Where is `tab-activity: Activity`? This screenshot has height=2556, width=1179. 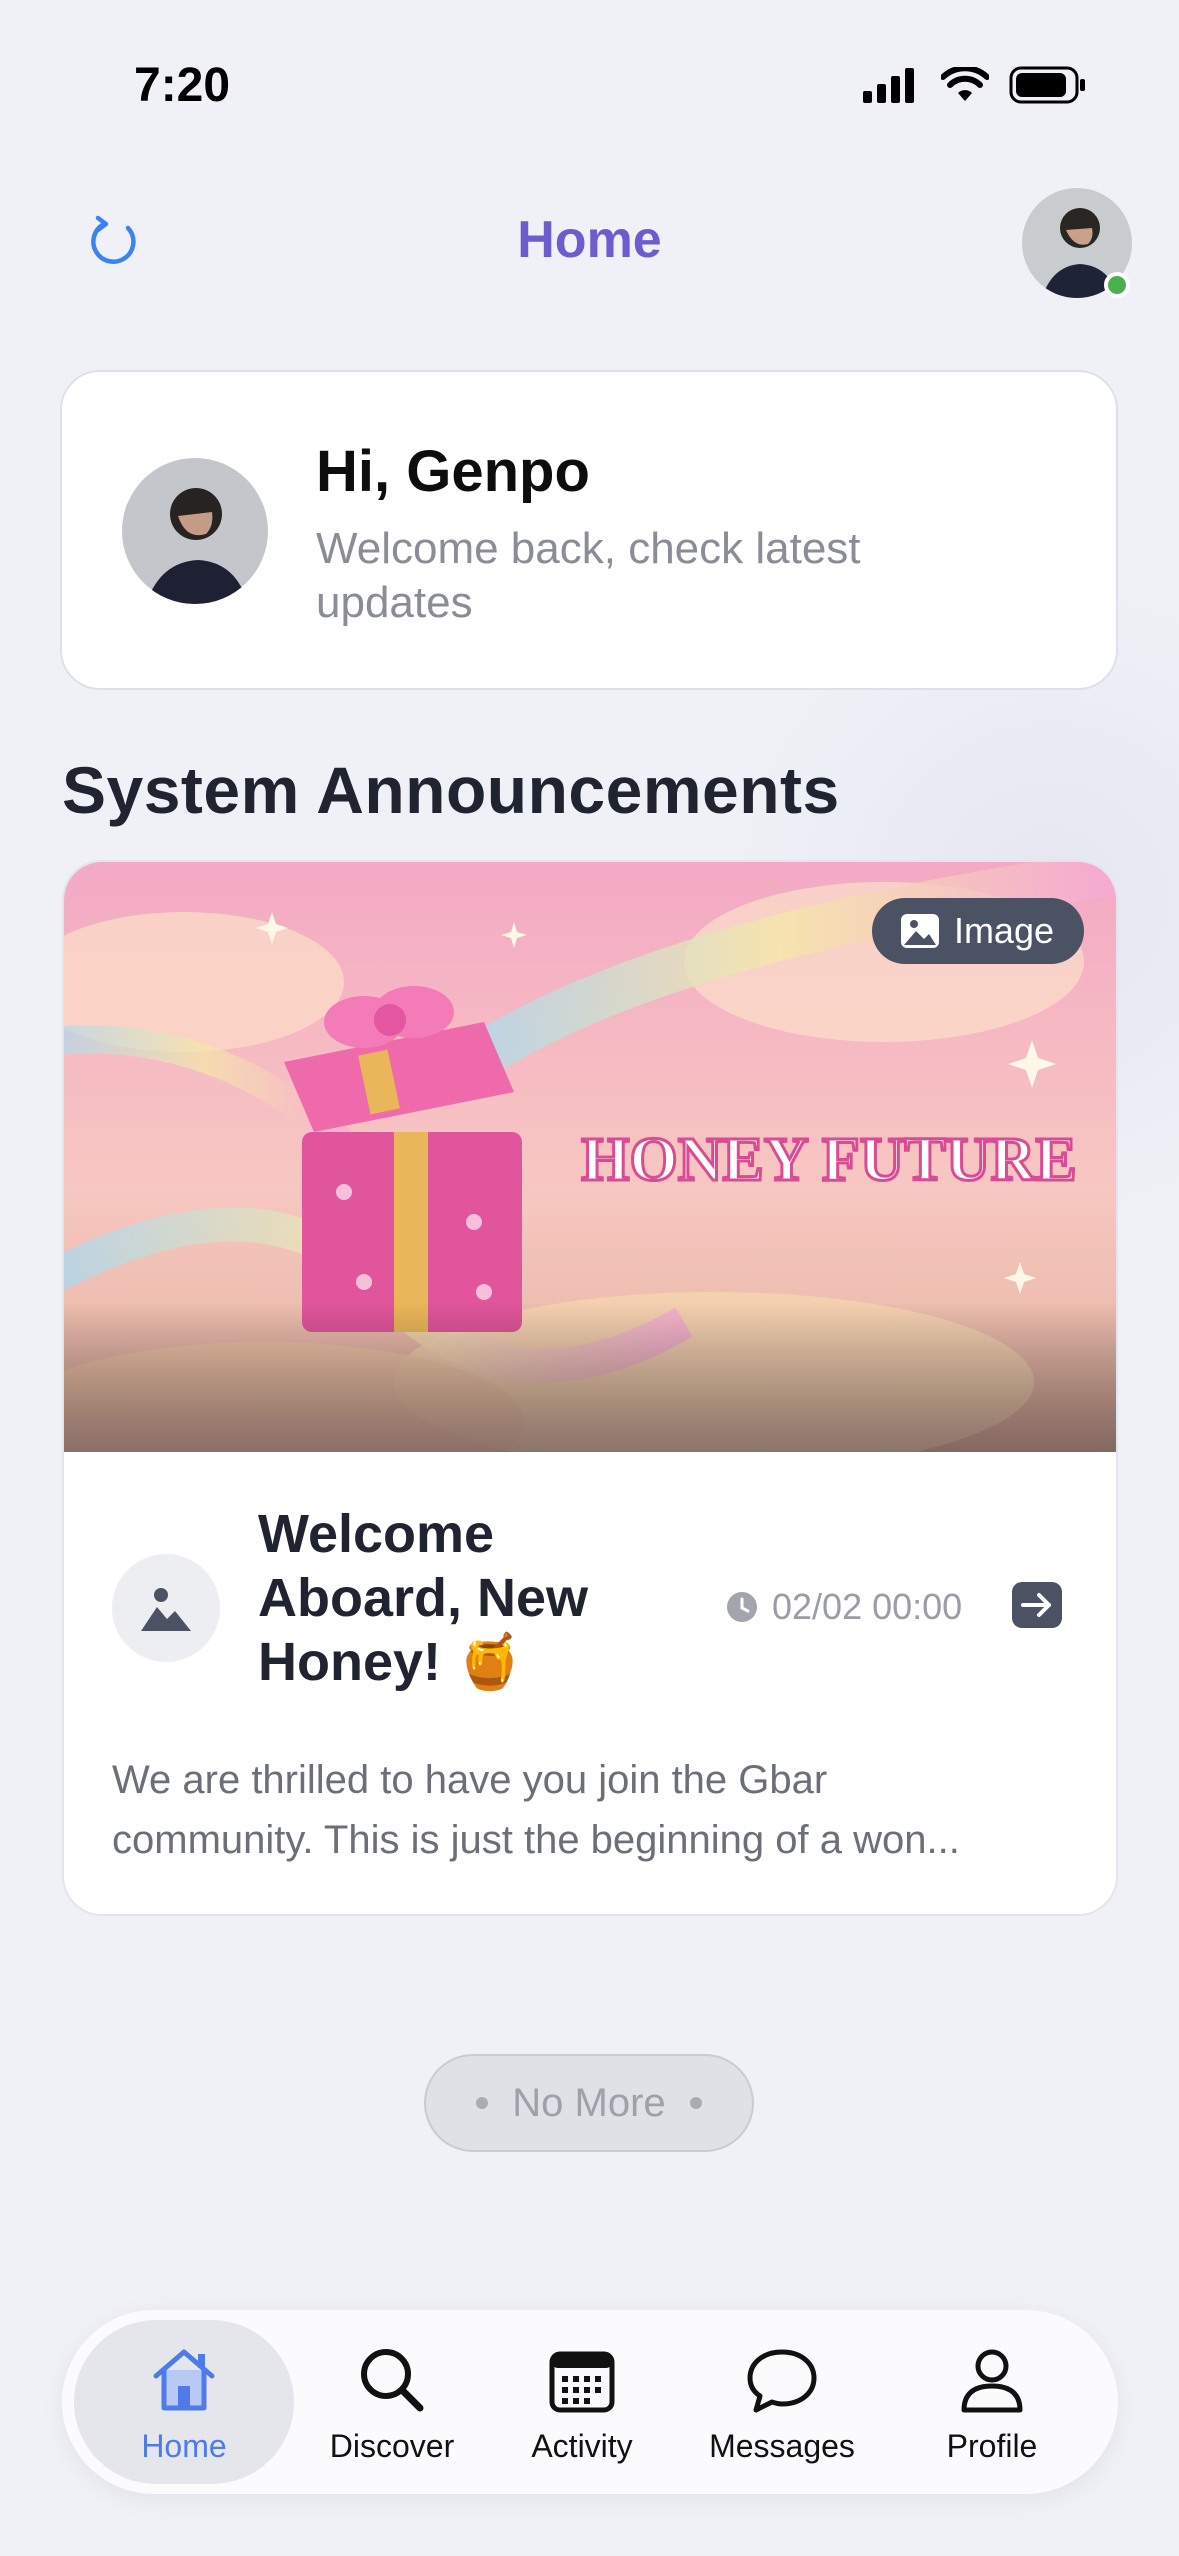
tab-activity: Activity is located at coordinates (582, 2402).